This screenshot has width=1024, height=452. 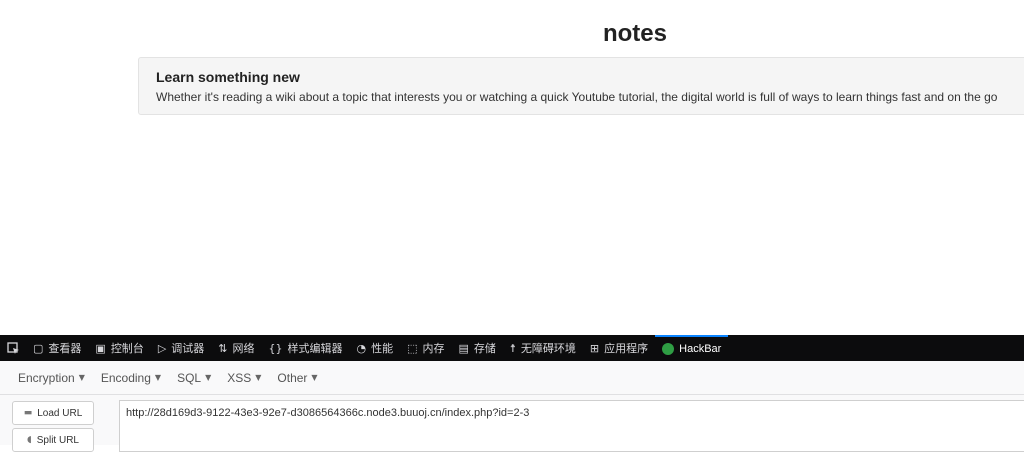 I want to click on style-editor-icon: {}, so click(x=275, y=348).